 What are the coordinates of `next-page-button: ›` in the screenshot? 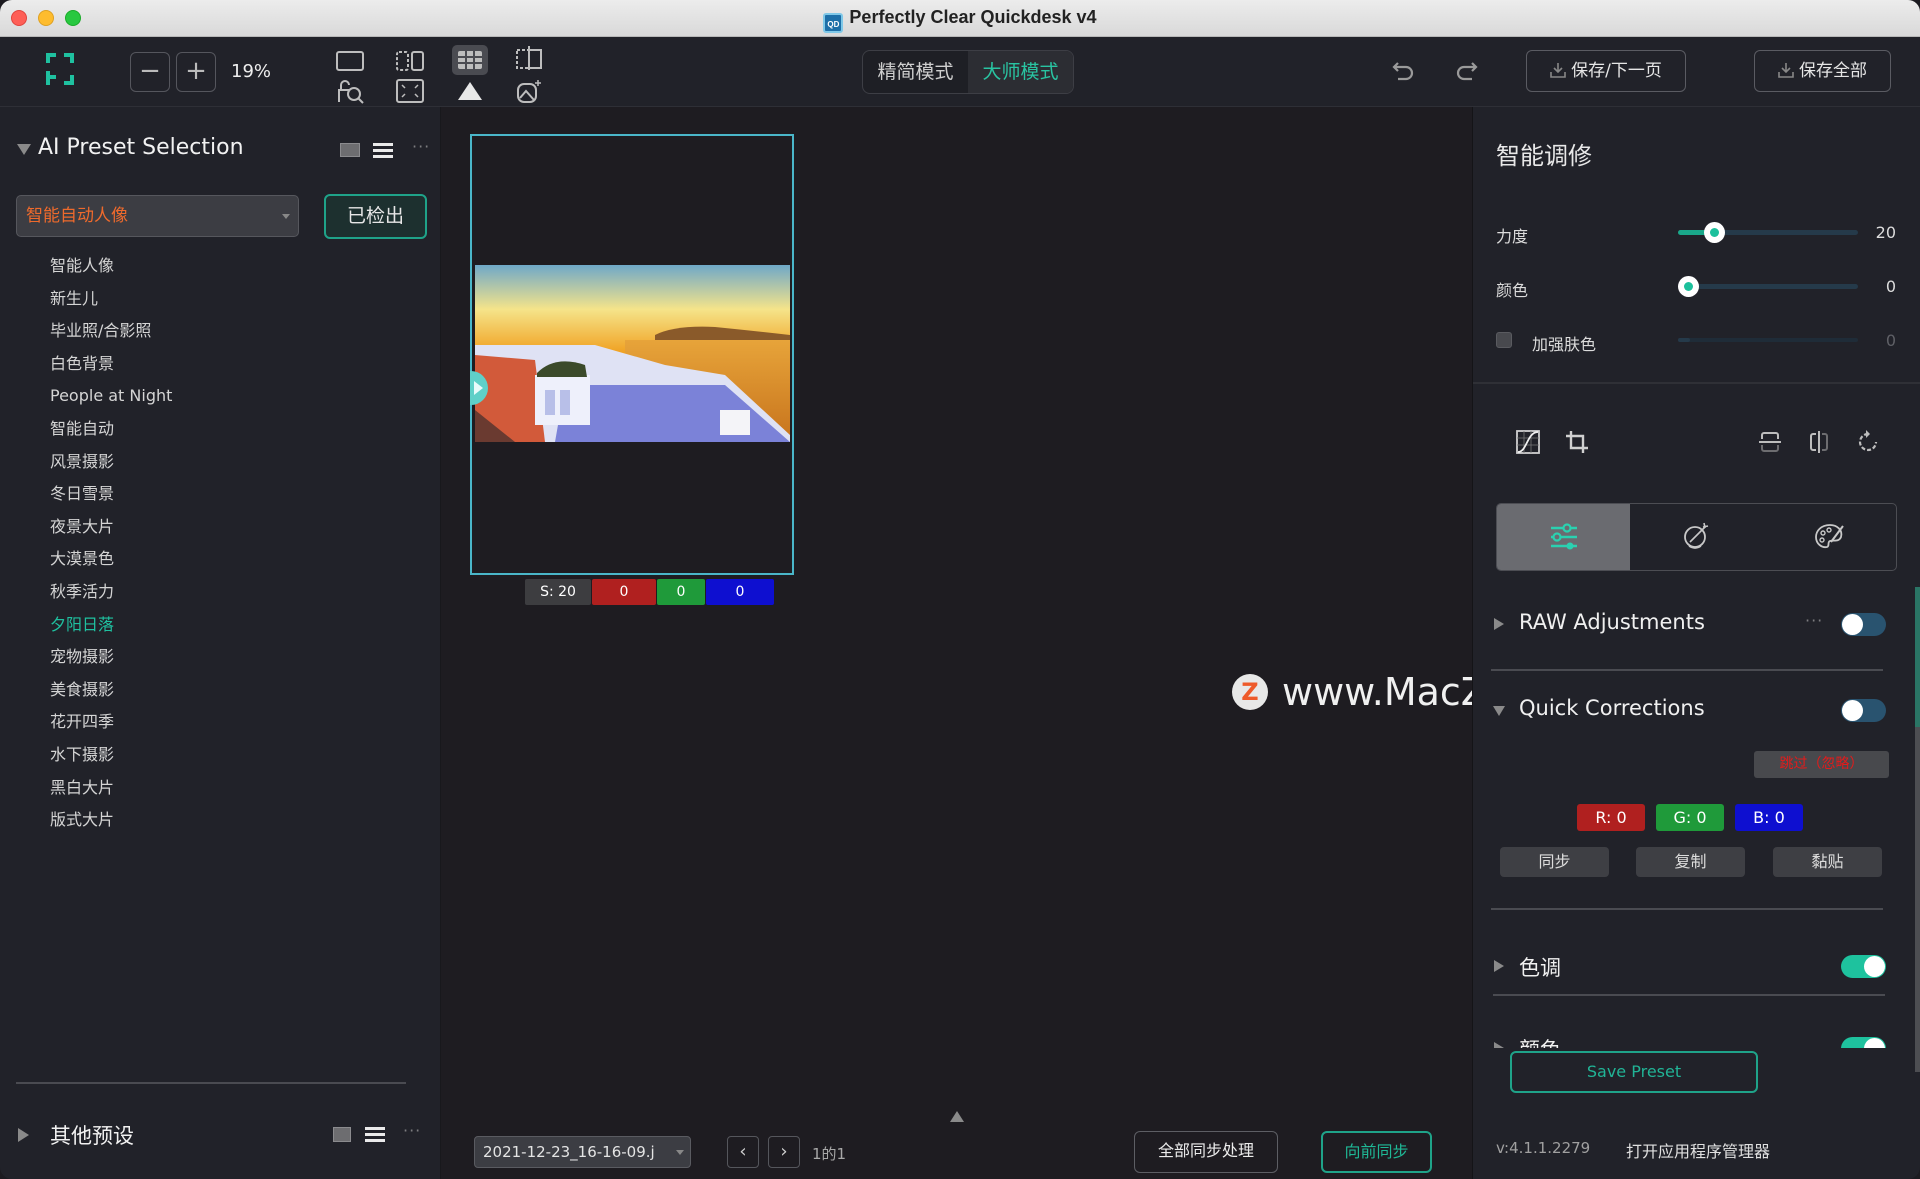 It's located at (784, 1152).